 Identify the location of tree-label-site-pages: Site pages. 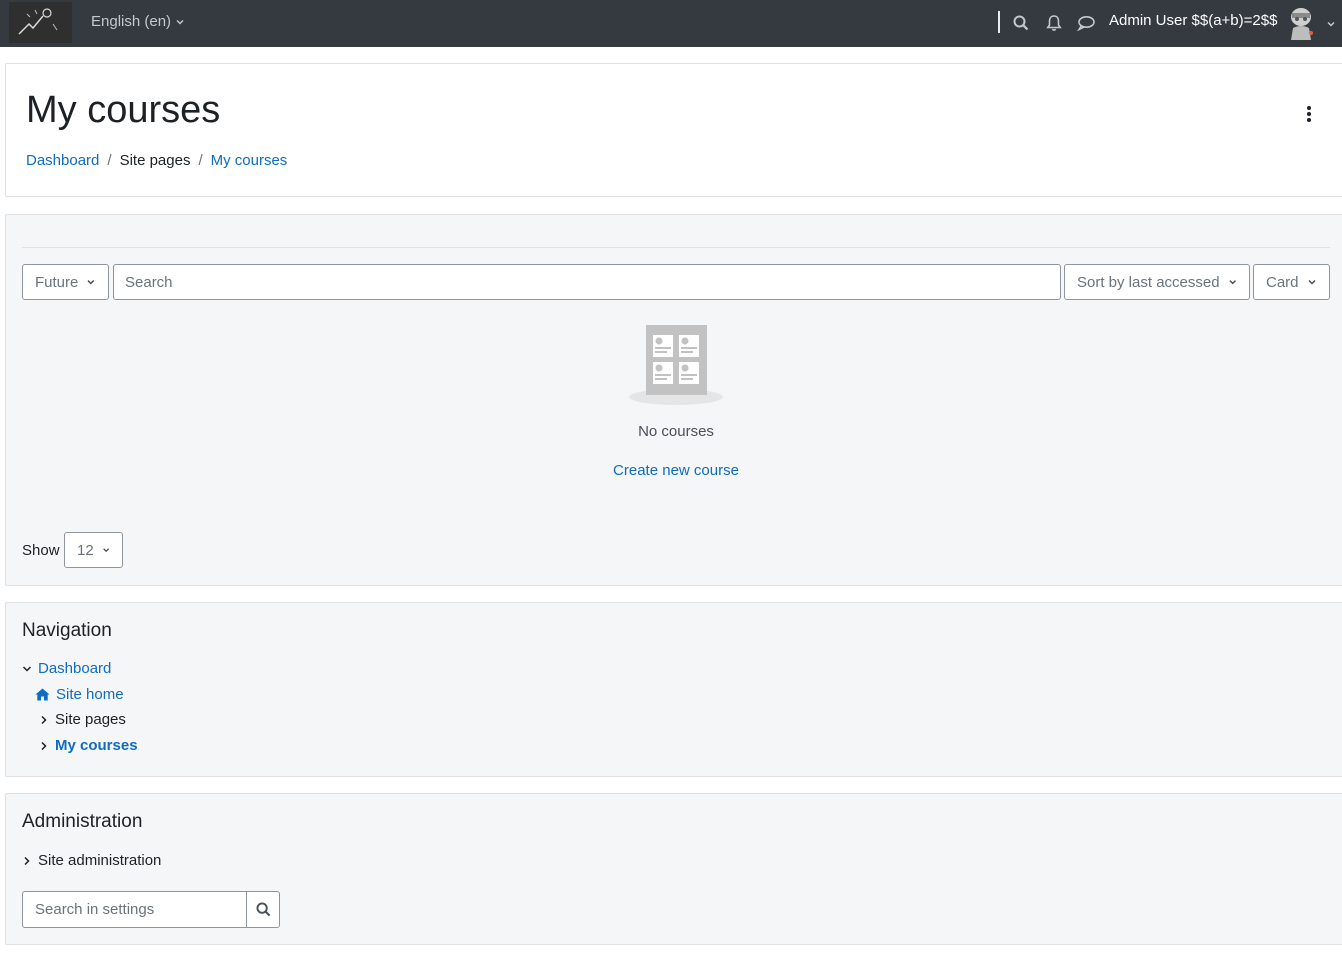
(90, 719).